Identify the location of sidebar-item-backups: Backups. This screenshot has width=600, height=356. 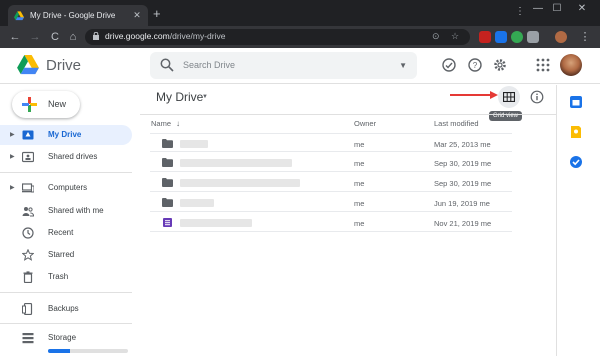
(66, 309).